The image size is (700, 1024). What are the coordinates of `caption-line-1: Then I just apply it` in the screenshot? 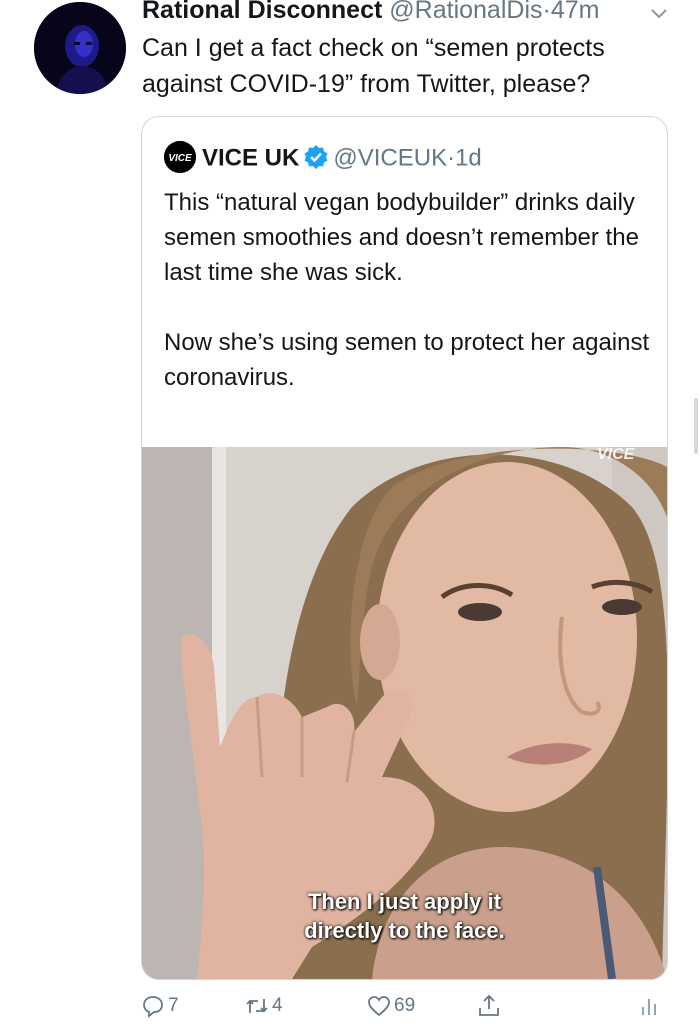 It's located at (404, 901).